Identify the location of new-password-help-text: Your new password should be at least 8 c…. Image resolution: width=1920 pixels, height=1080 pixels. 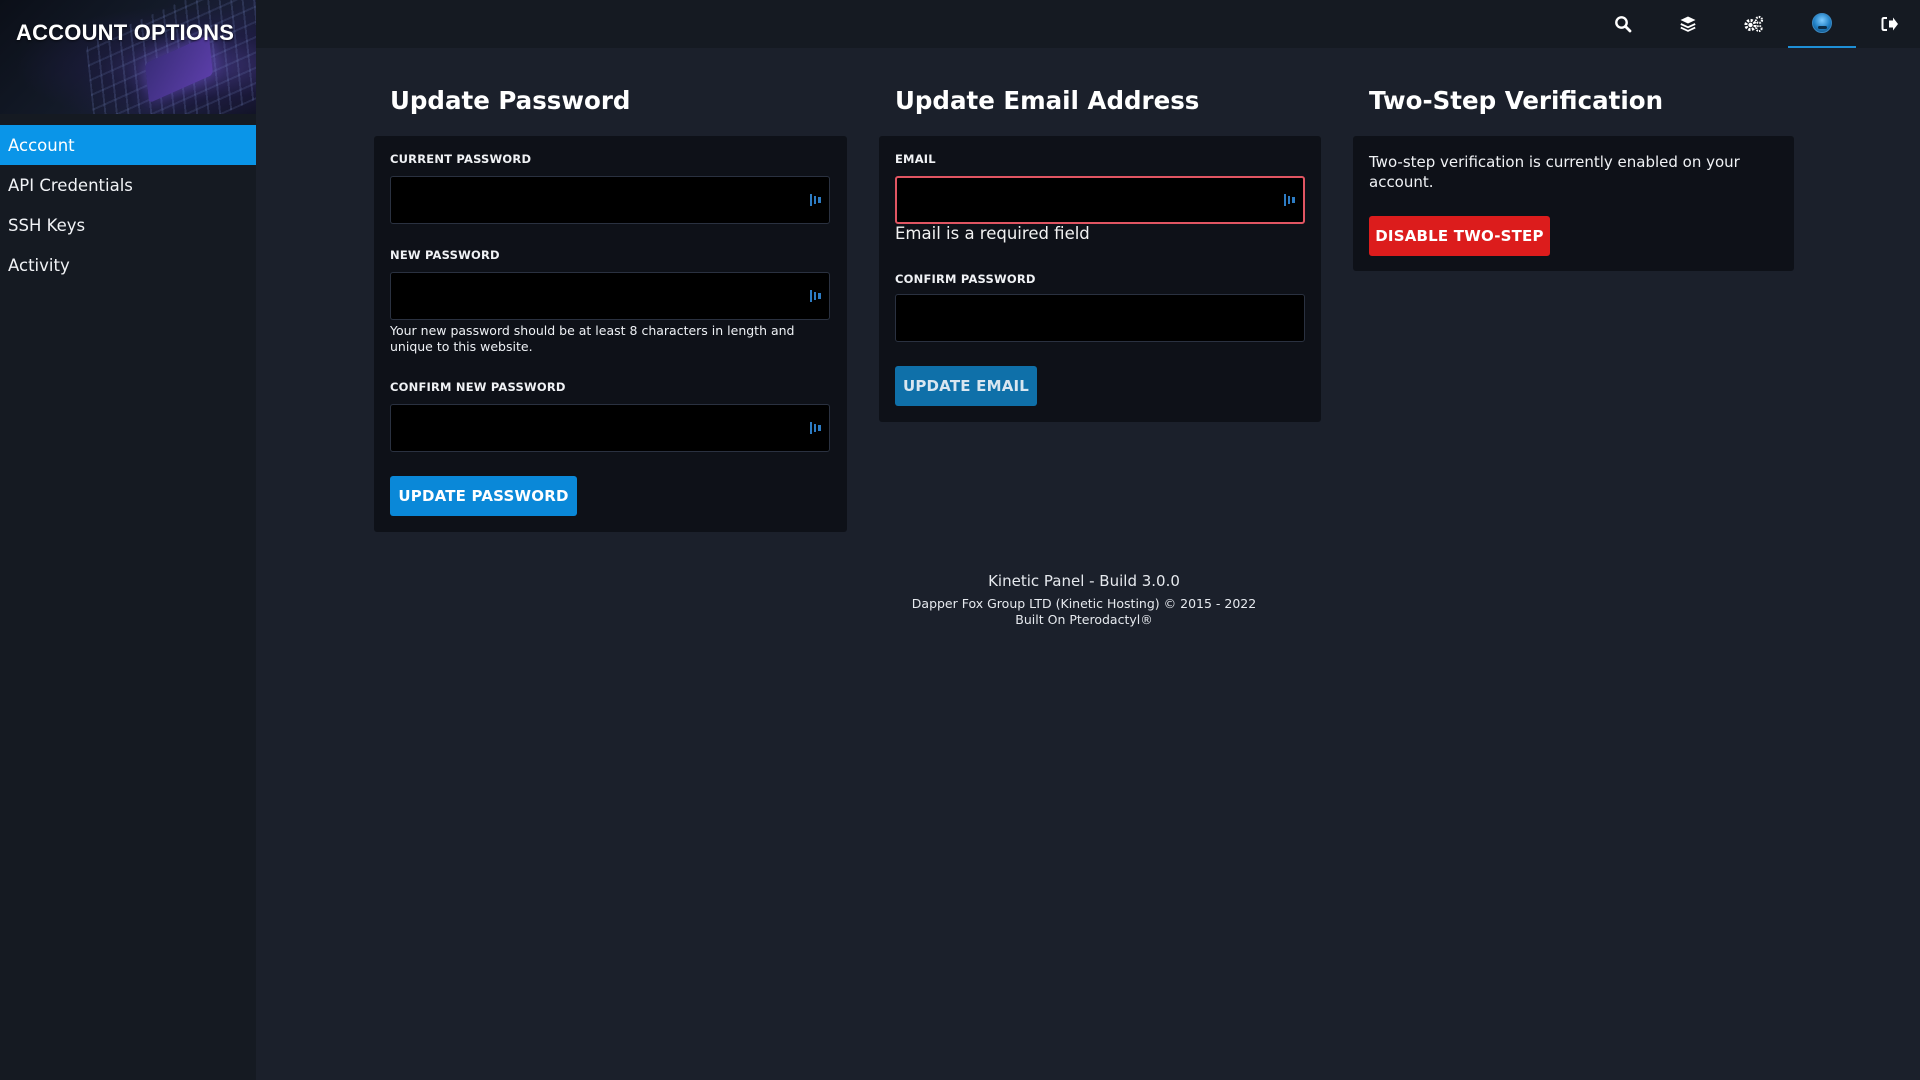
(592, 338).